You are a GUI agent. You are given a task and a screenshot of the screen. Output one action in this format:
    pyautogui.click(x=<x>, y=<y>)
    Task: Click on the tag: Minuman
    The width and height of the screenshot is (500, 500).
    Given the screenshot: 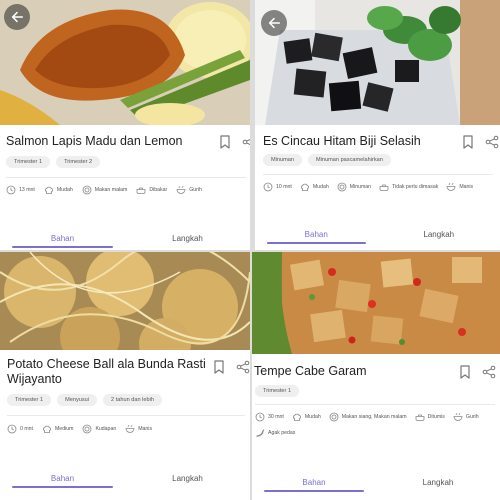 What is the action you would take?
    pyautogui.click(x=283, y=160)
    